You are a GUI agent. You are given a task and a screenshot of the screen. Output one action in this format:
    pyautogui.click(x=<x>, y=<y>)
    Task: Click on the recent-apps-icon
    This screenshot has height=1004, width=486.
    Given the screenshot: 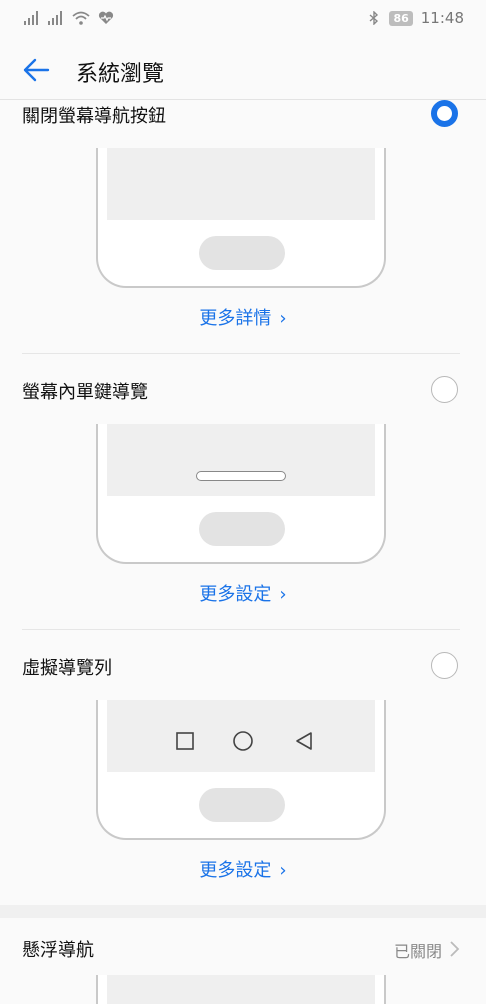 What is the action you would take?
    pyautogui.click(x=185, y=741)
    